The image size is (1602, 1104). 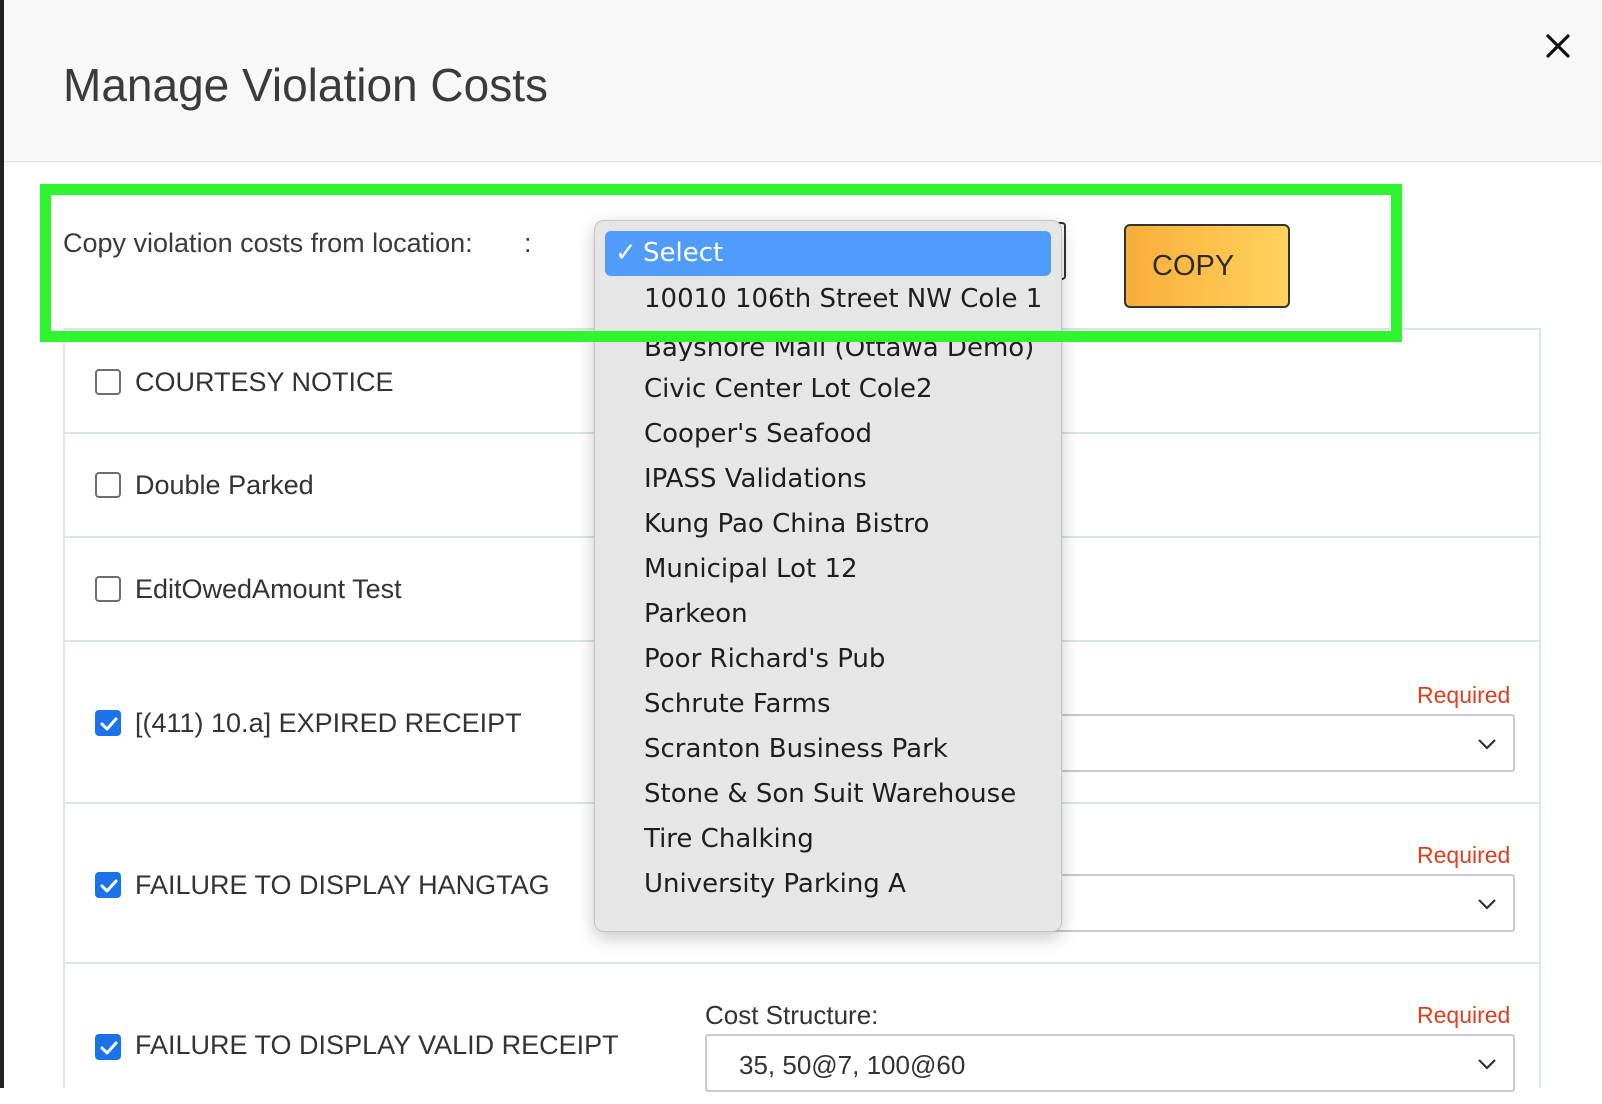 I want to click on cost-structure-value: 35, 50@7, 100@60, so click(x=852, y=1065).